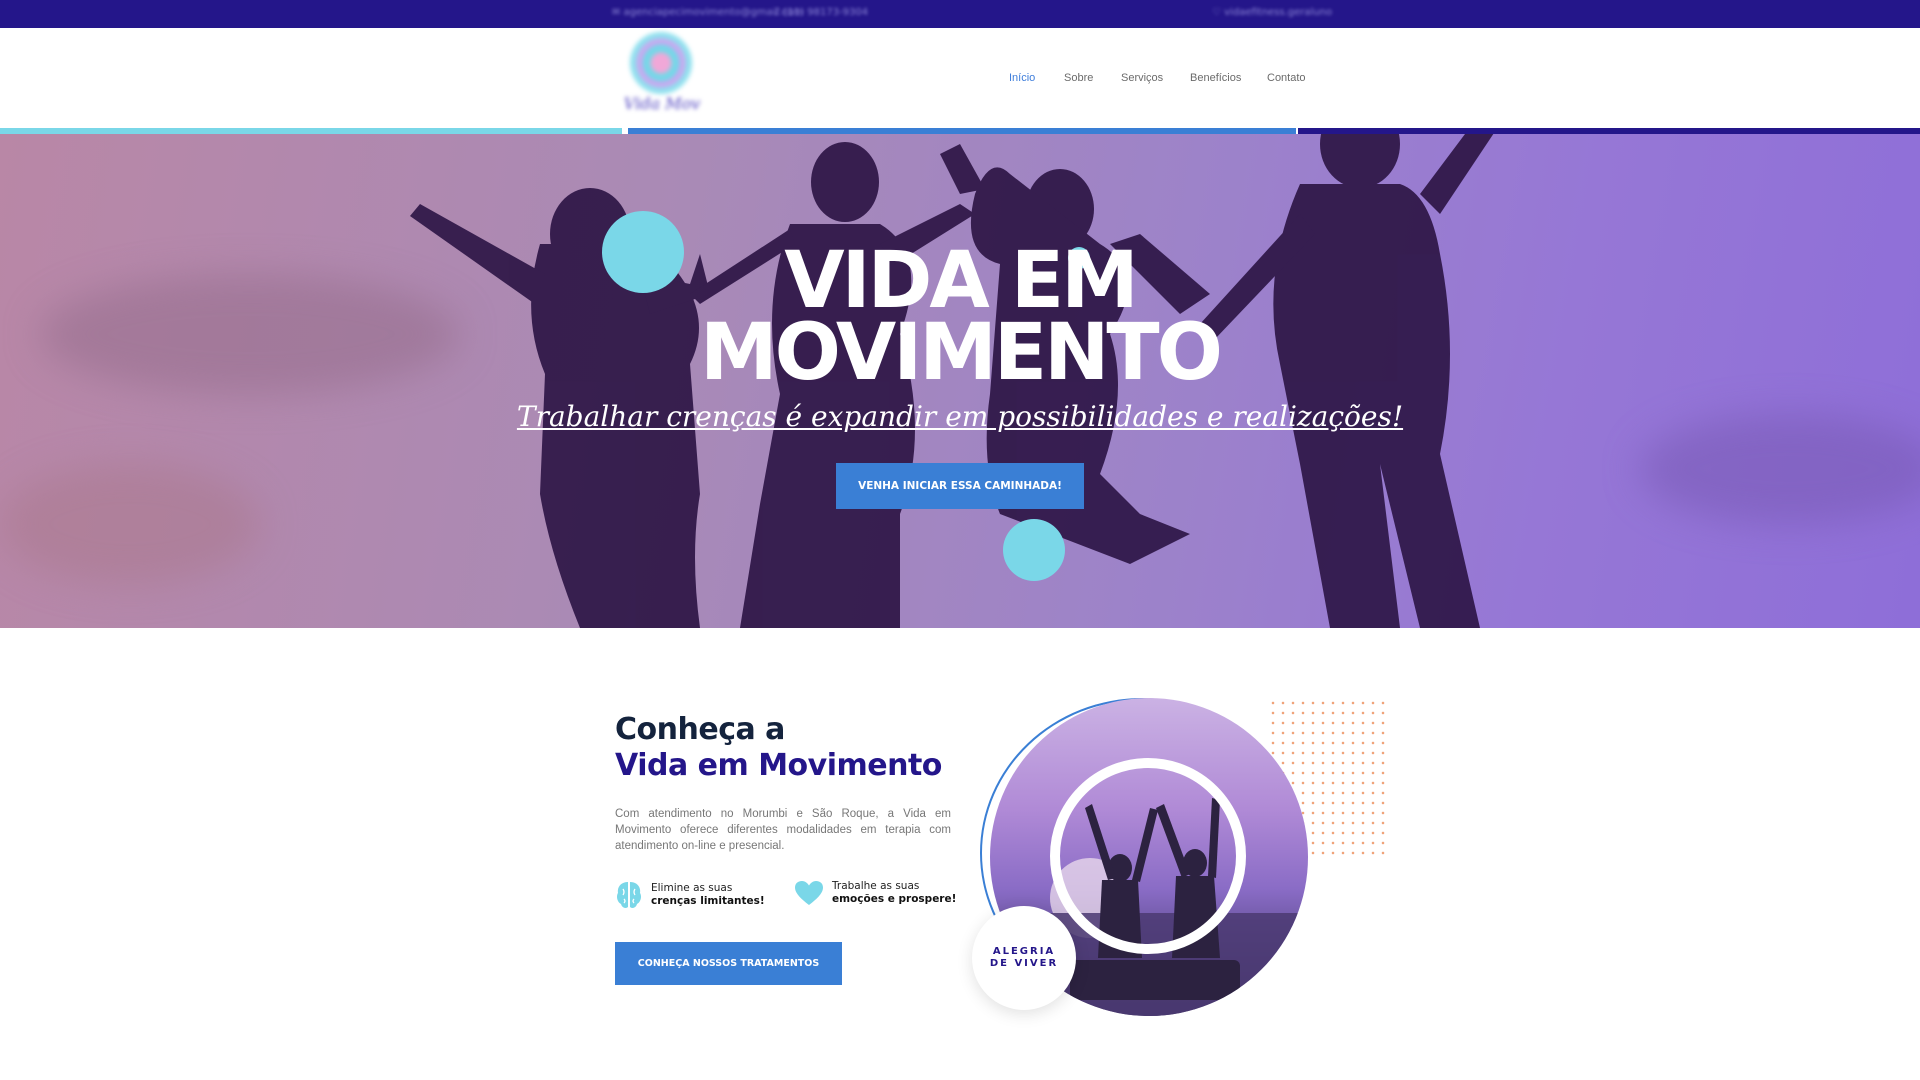  I want to click on hero-title-line1: VIDA EM, so click(961, 281).